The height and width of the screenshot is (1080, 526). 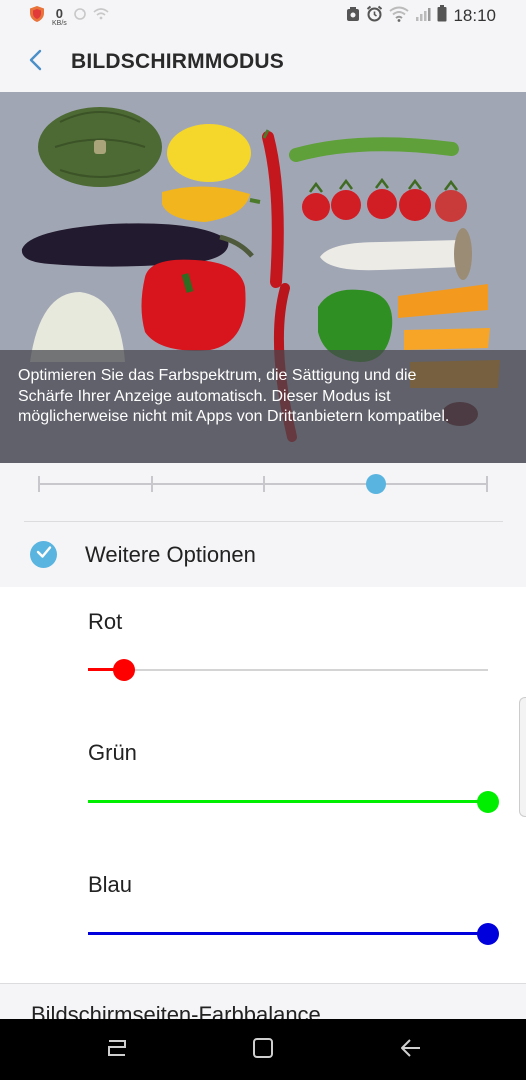 I want to click on back-arrow-icon, so click(x=411, y=1050).